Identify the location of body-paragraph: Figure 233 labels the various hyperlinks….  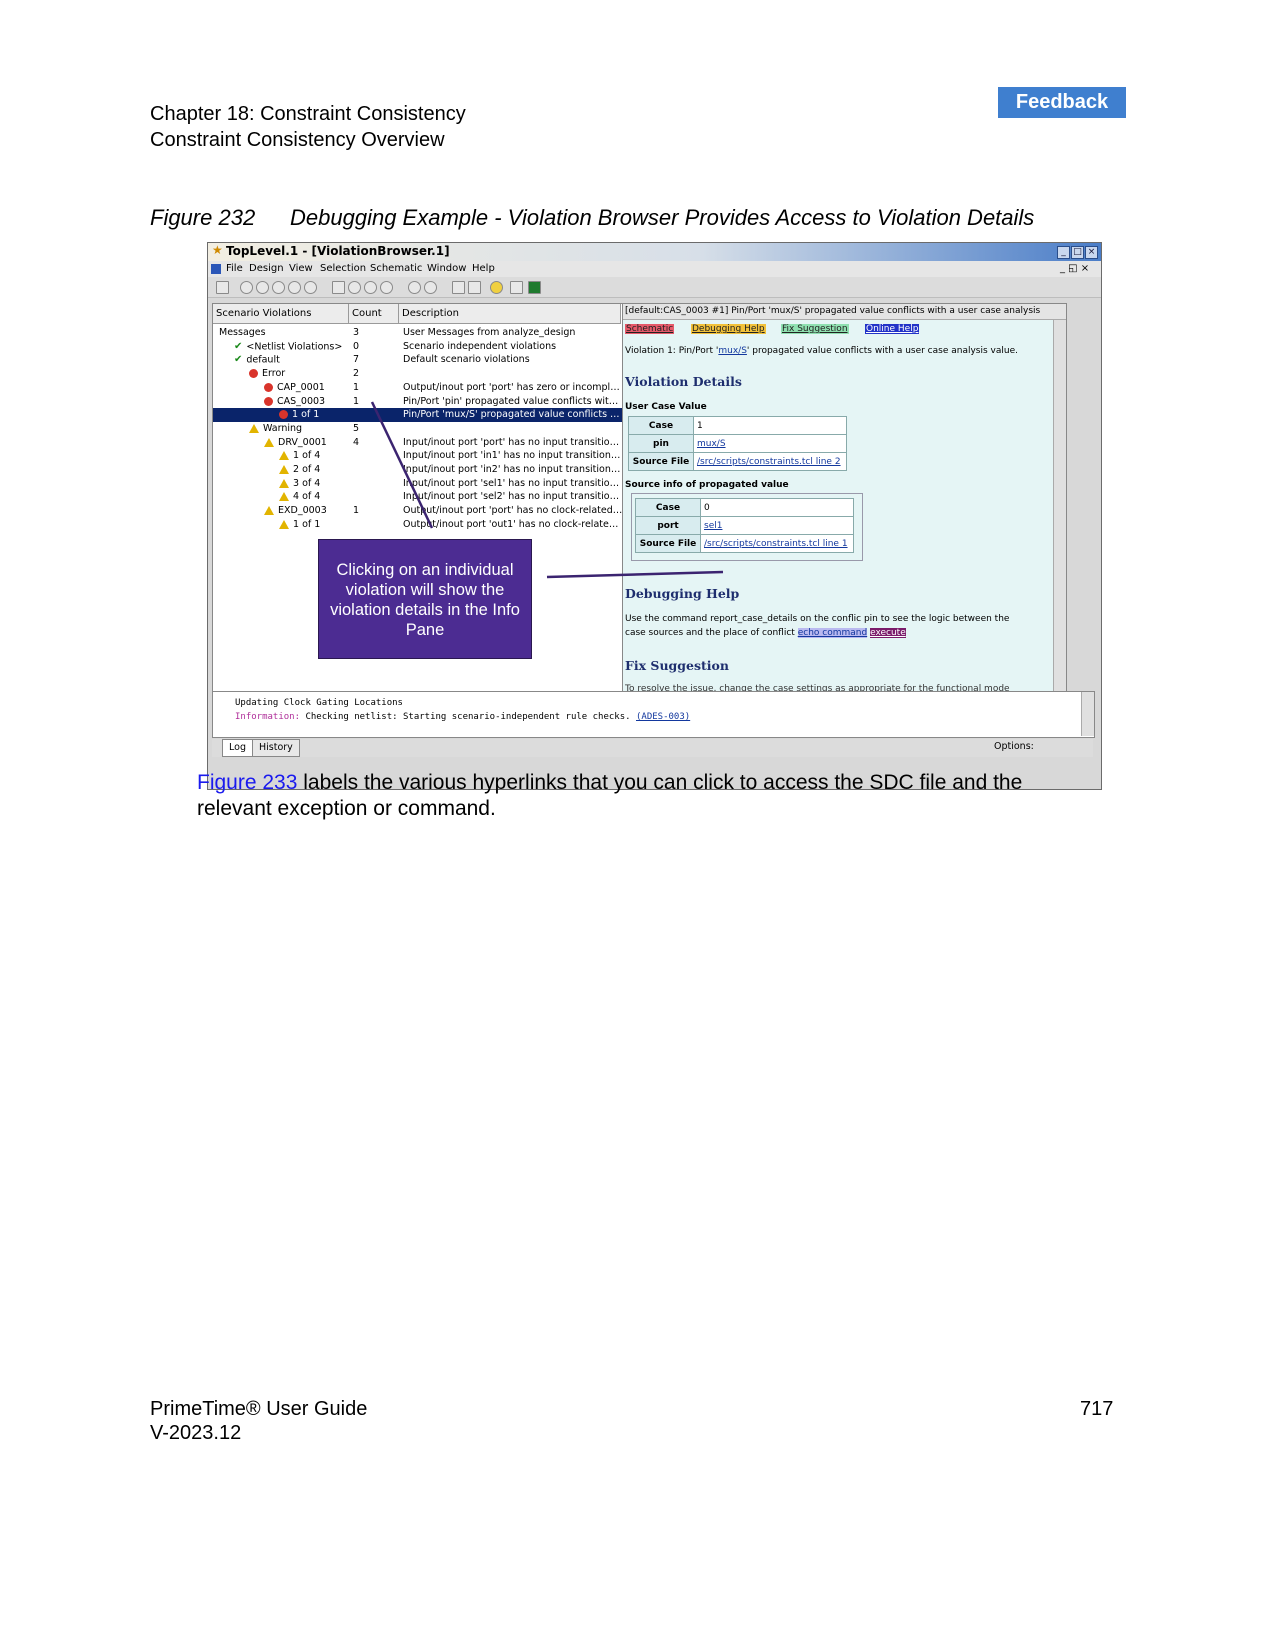
(637, 796).